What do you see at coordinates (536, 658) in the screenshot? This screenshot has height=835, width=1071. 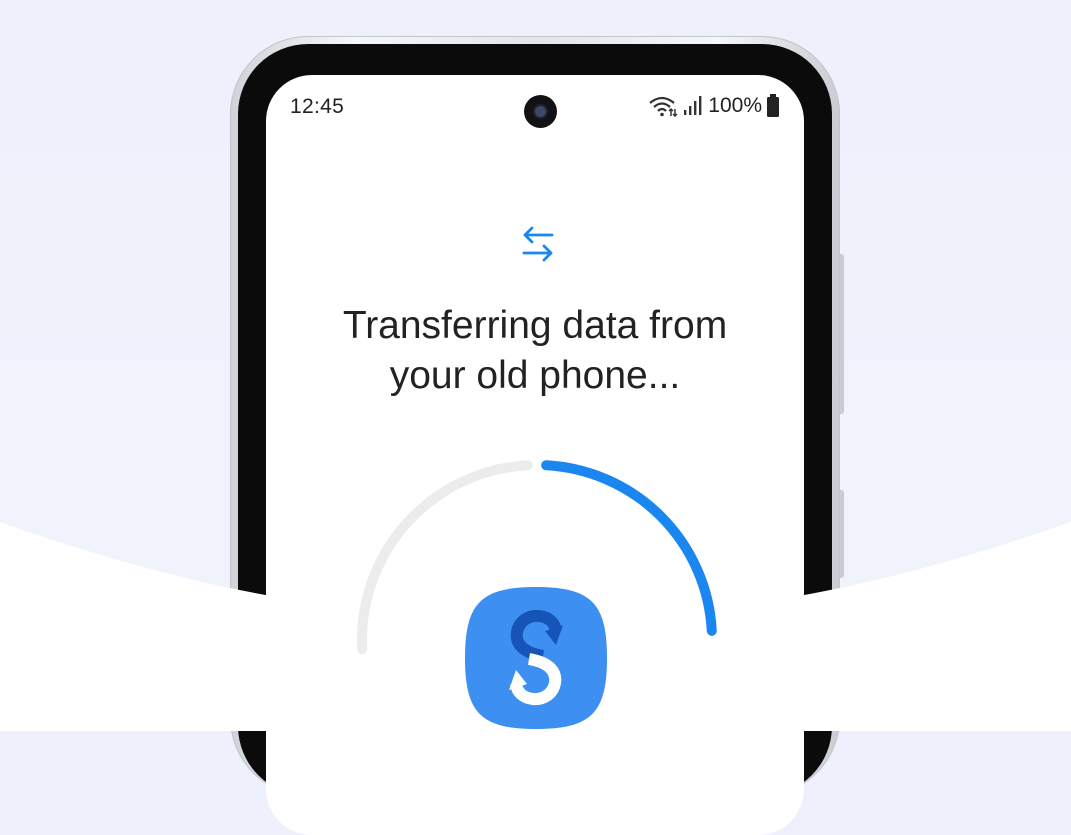 I see `smart-switch-logo-icon` at bounding box center [536, 658].